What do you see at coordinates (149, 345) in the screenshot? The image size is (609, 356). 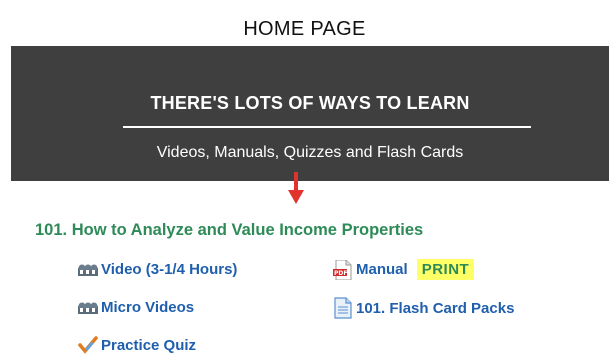 I see `practice-quiz-link-label: Practice Quiz` at bounding box center [149, 345].